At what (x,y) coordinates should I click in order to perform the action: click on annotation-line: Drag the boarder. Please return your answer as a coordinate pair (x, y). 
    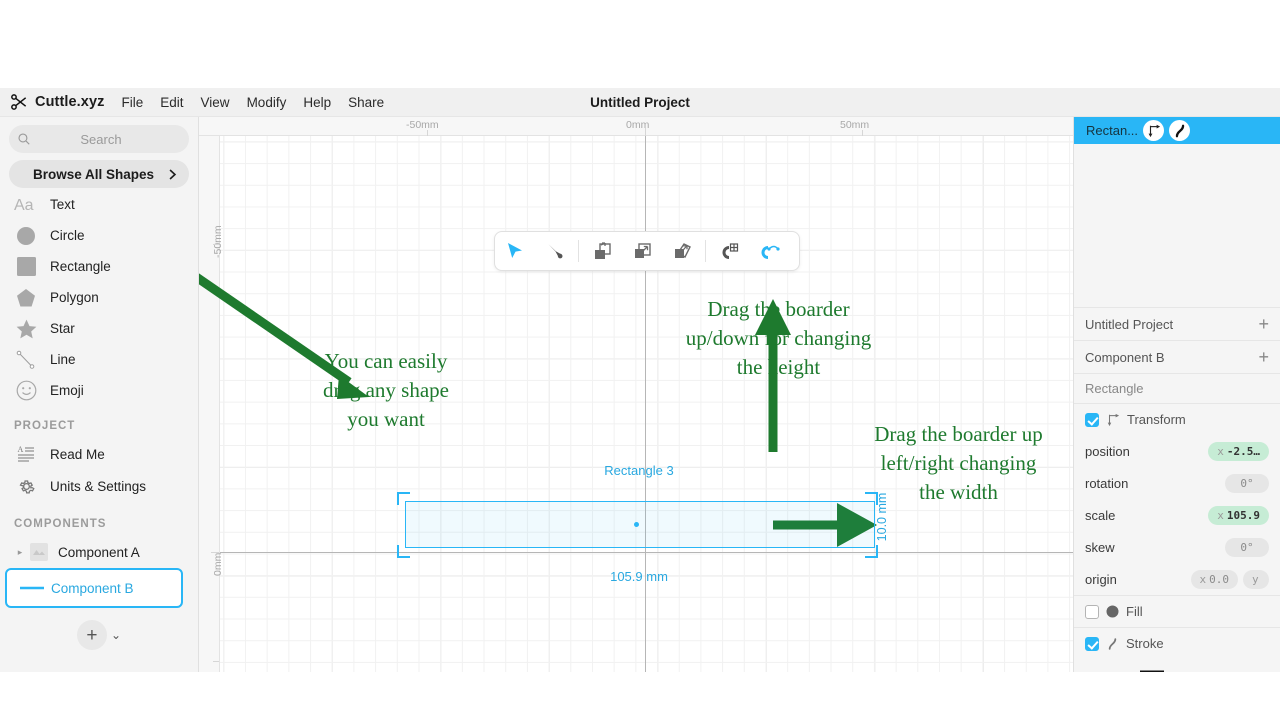
    Looking at the image, I should click on (778, 309).